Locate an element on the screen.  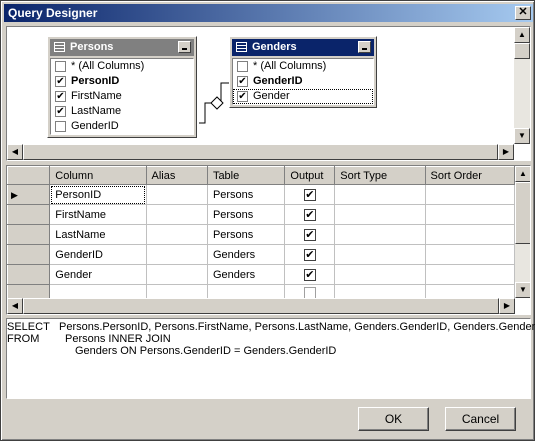
grid-header-table: Table is located at coordinates (246, 175).